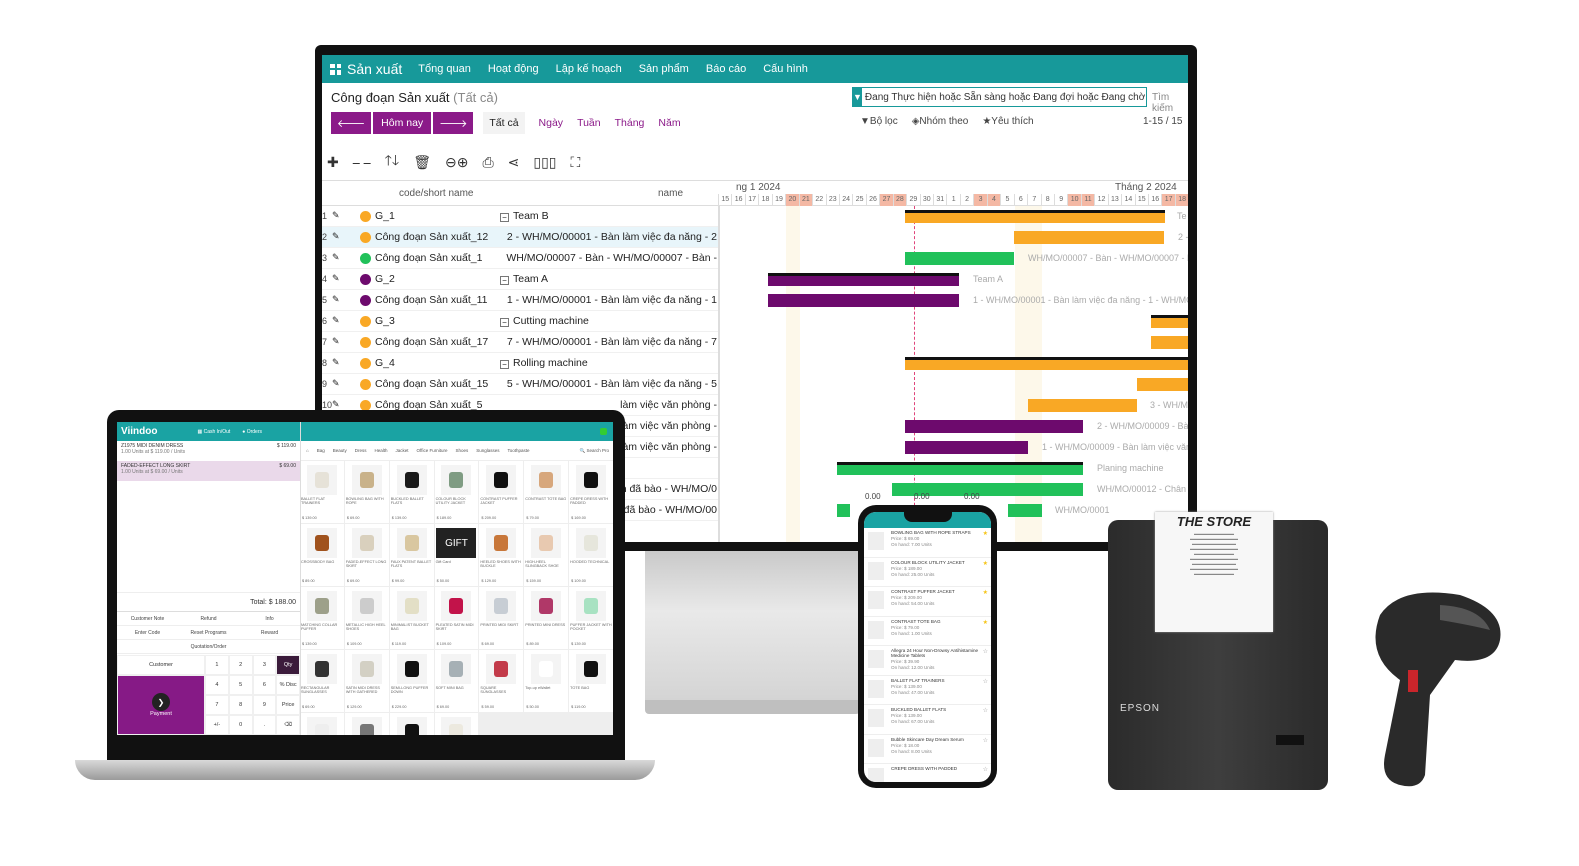 The image size is (1579, 866). Describe the element at coordinates (520, 279) in the screenshot. I see `table-row: 4 ✎ G_2 − Team A` at that location.